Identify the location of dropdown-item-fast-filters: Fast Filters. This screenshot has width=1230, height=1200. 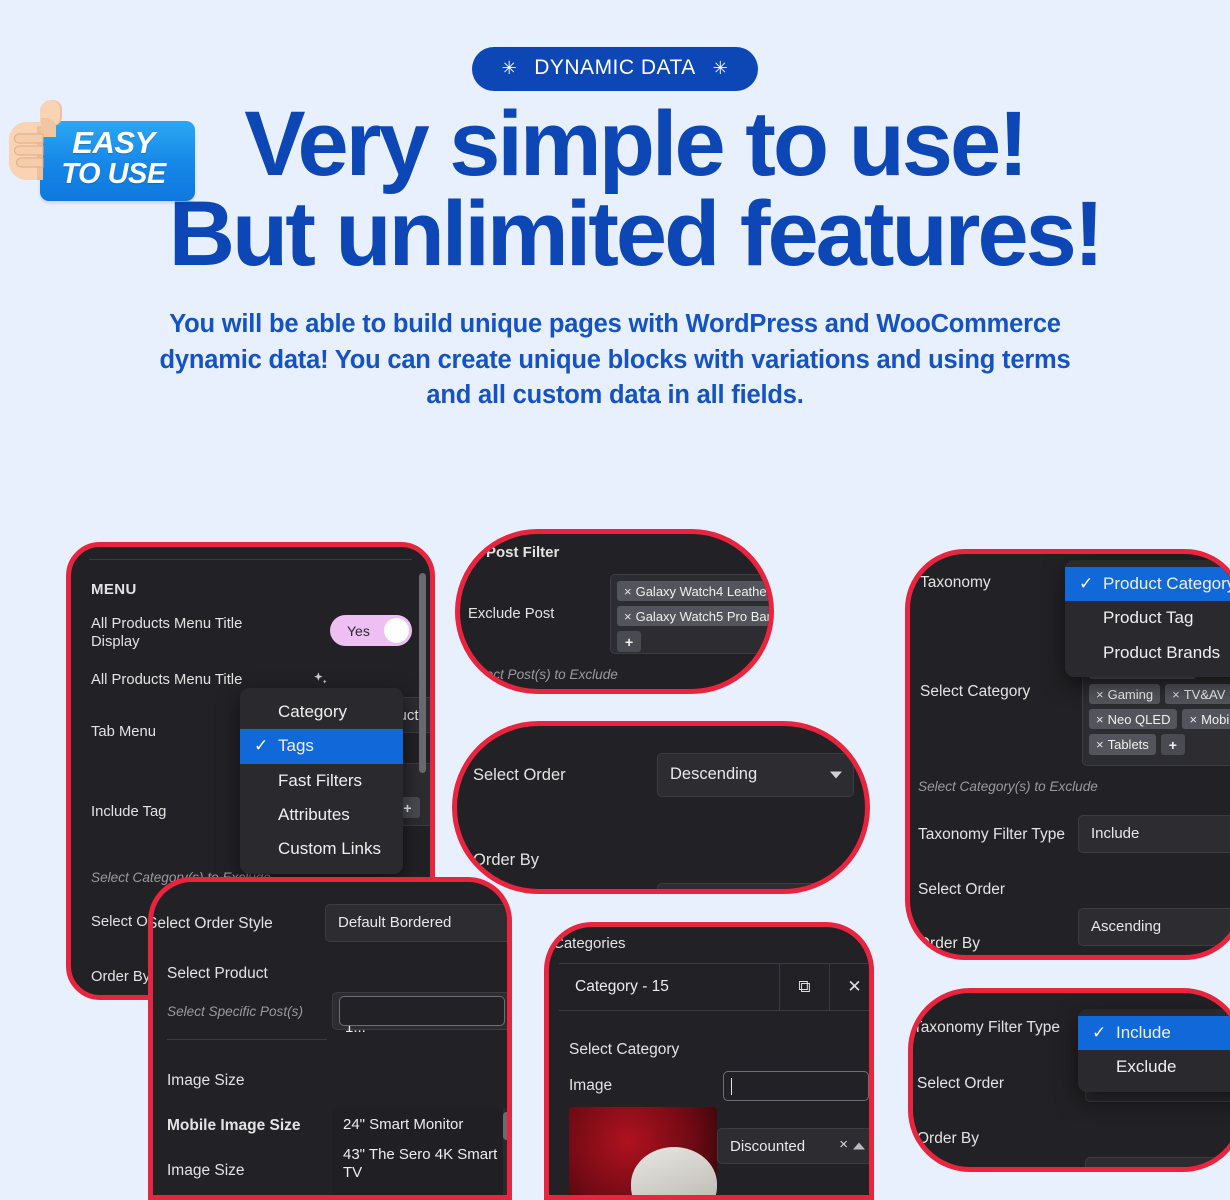
(321, 781).